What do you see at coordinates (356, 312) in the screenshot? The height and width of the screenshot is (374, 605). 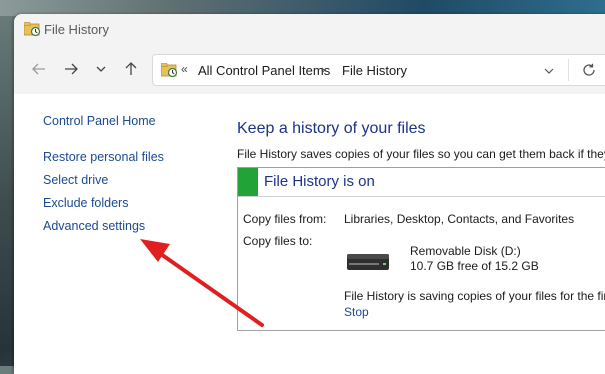 I see `stop-link: Stop` at bounding box center [356, 312].